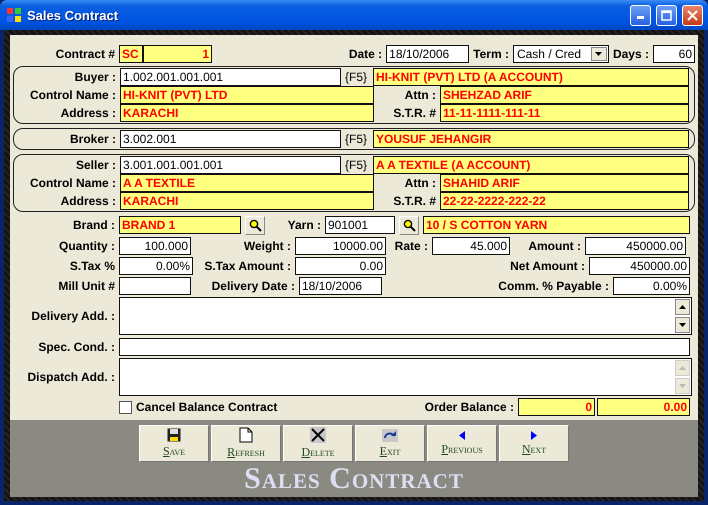  What do you see at coordinates (266, 246) in the screenshot?
I see `field-label: Weight :` at bounding box center [266, 246].